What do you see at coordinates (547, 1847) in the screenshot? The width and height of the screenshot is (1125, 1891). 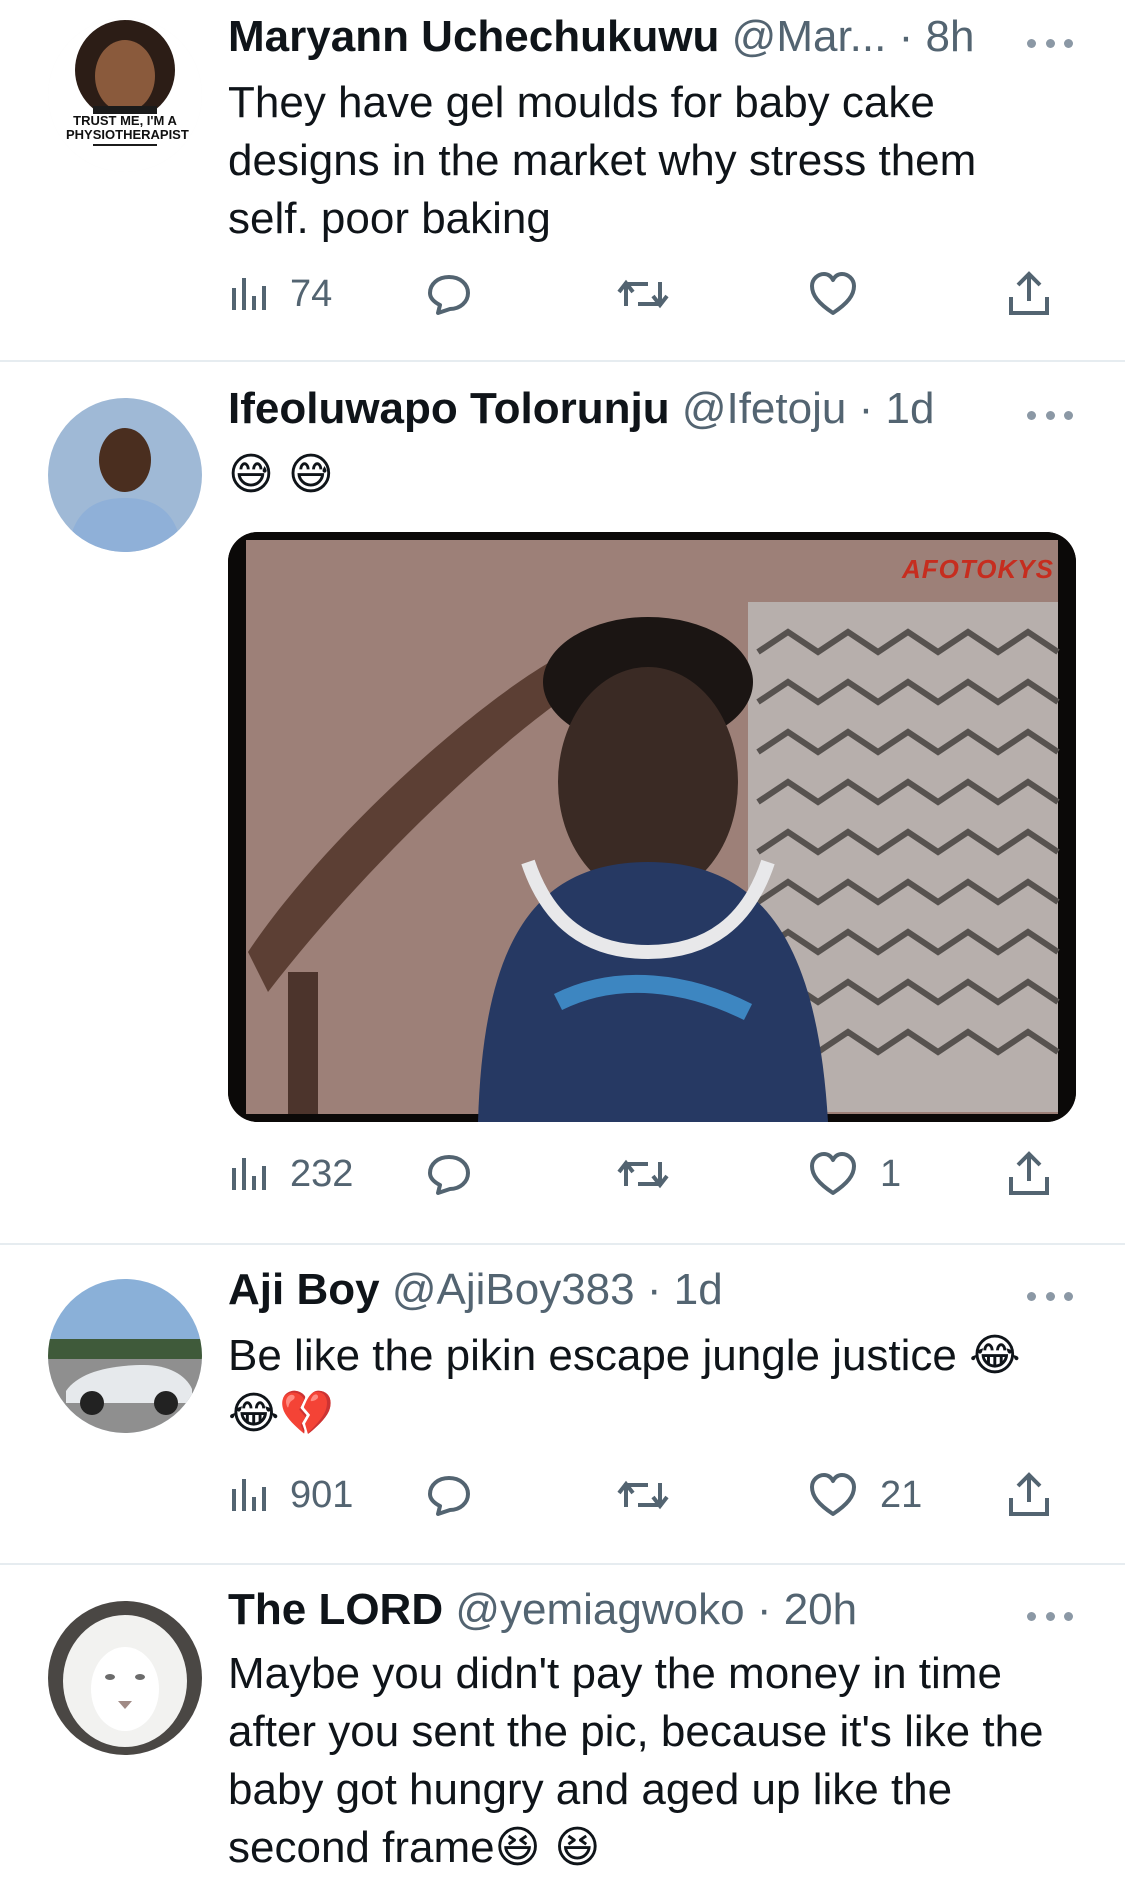 I see `emoji-text: 😆 😆` at bounding box center [547, 1847].